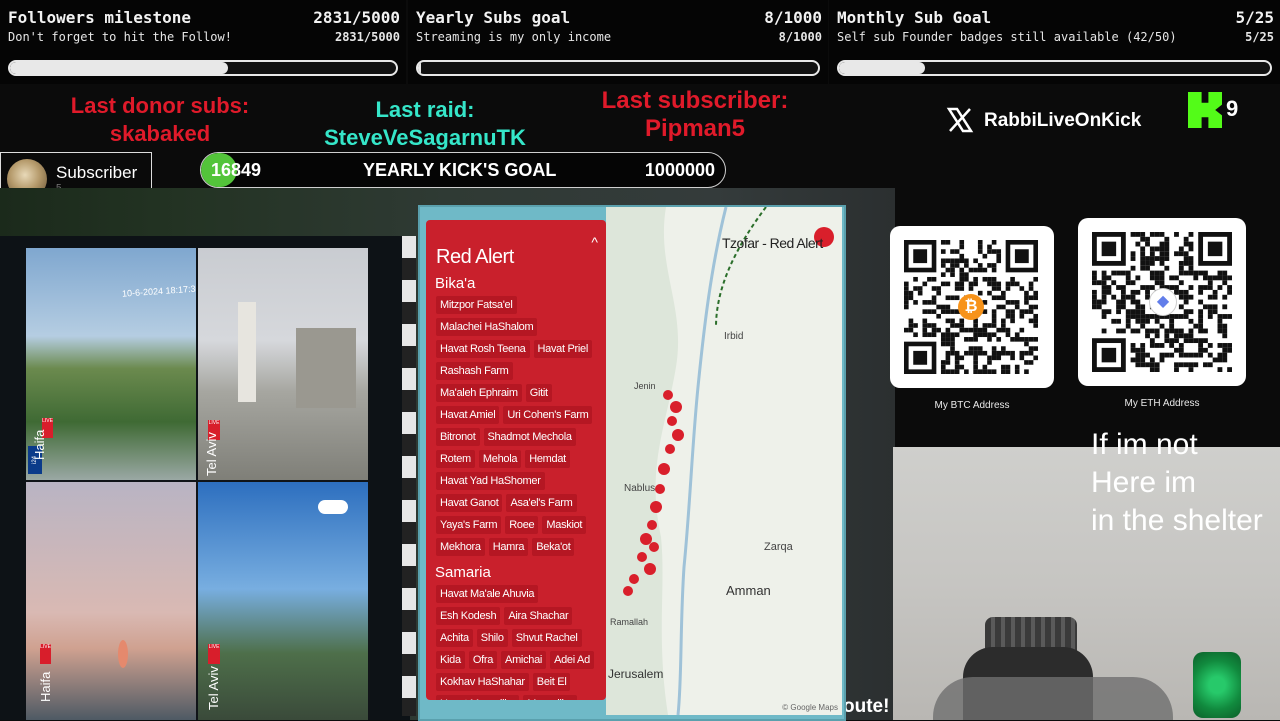 This screenshot has width=1280, height=721. I want to click on last-raid-label: Last raid:, so click(425, 109).